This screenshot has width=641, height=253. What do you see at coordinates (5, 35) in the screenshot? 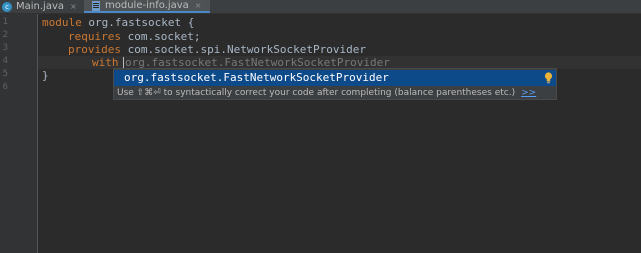
I see `line-number: 2` at bounding box center [5, 35].